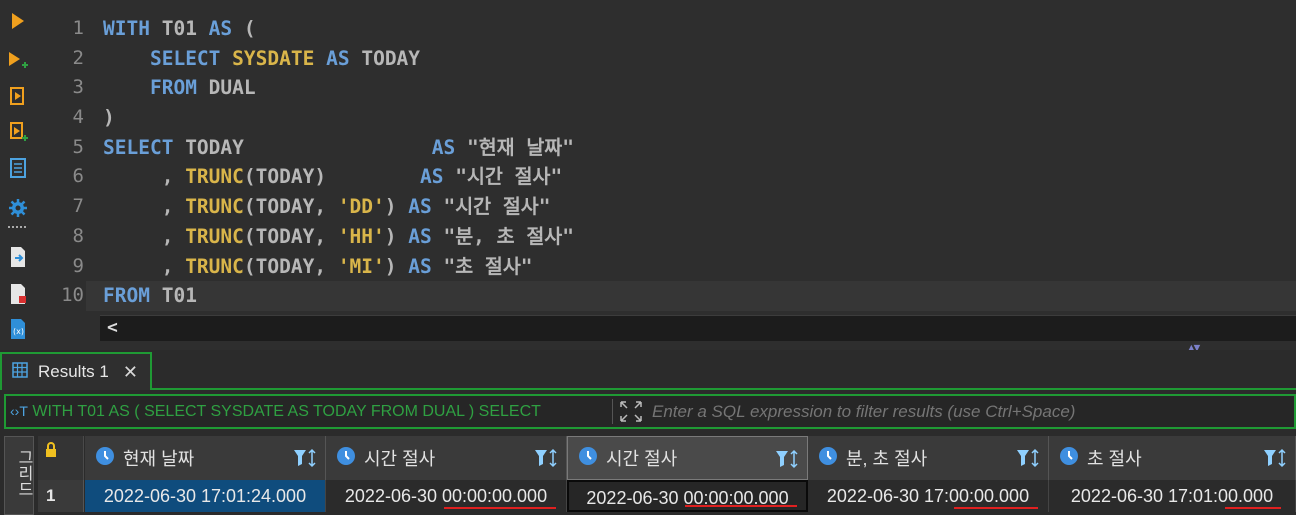 The height and width of the screenshot is (515, 1296). Describe the element at coordinates (112, 327) in the screenshot. I see `scroll-left-arrow-icon: <` at that location.